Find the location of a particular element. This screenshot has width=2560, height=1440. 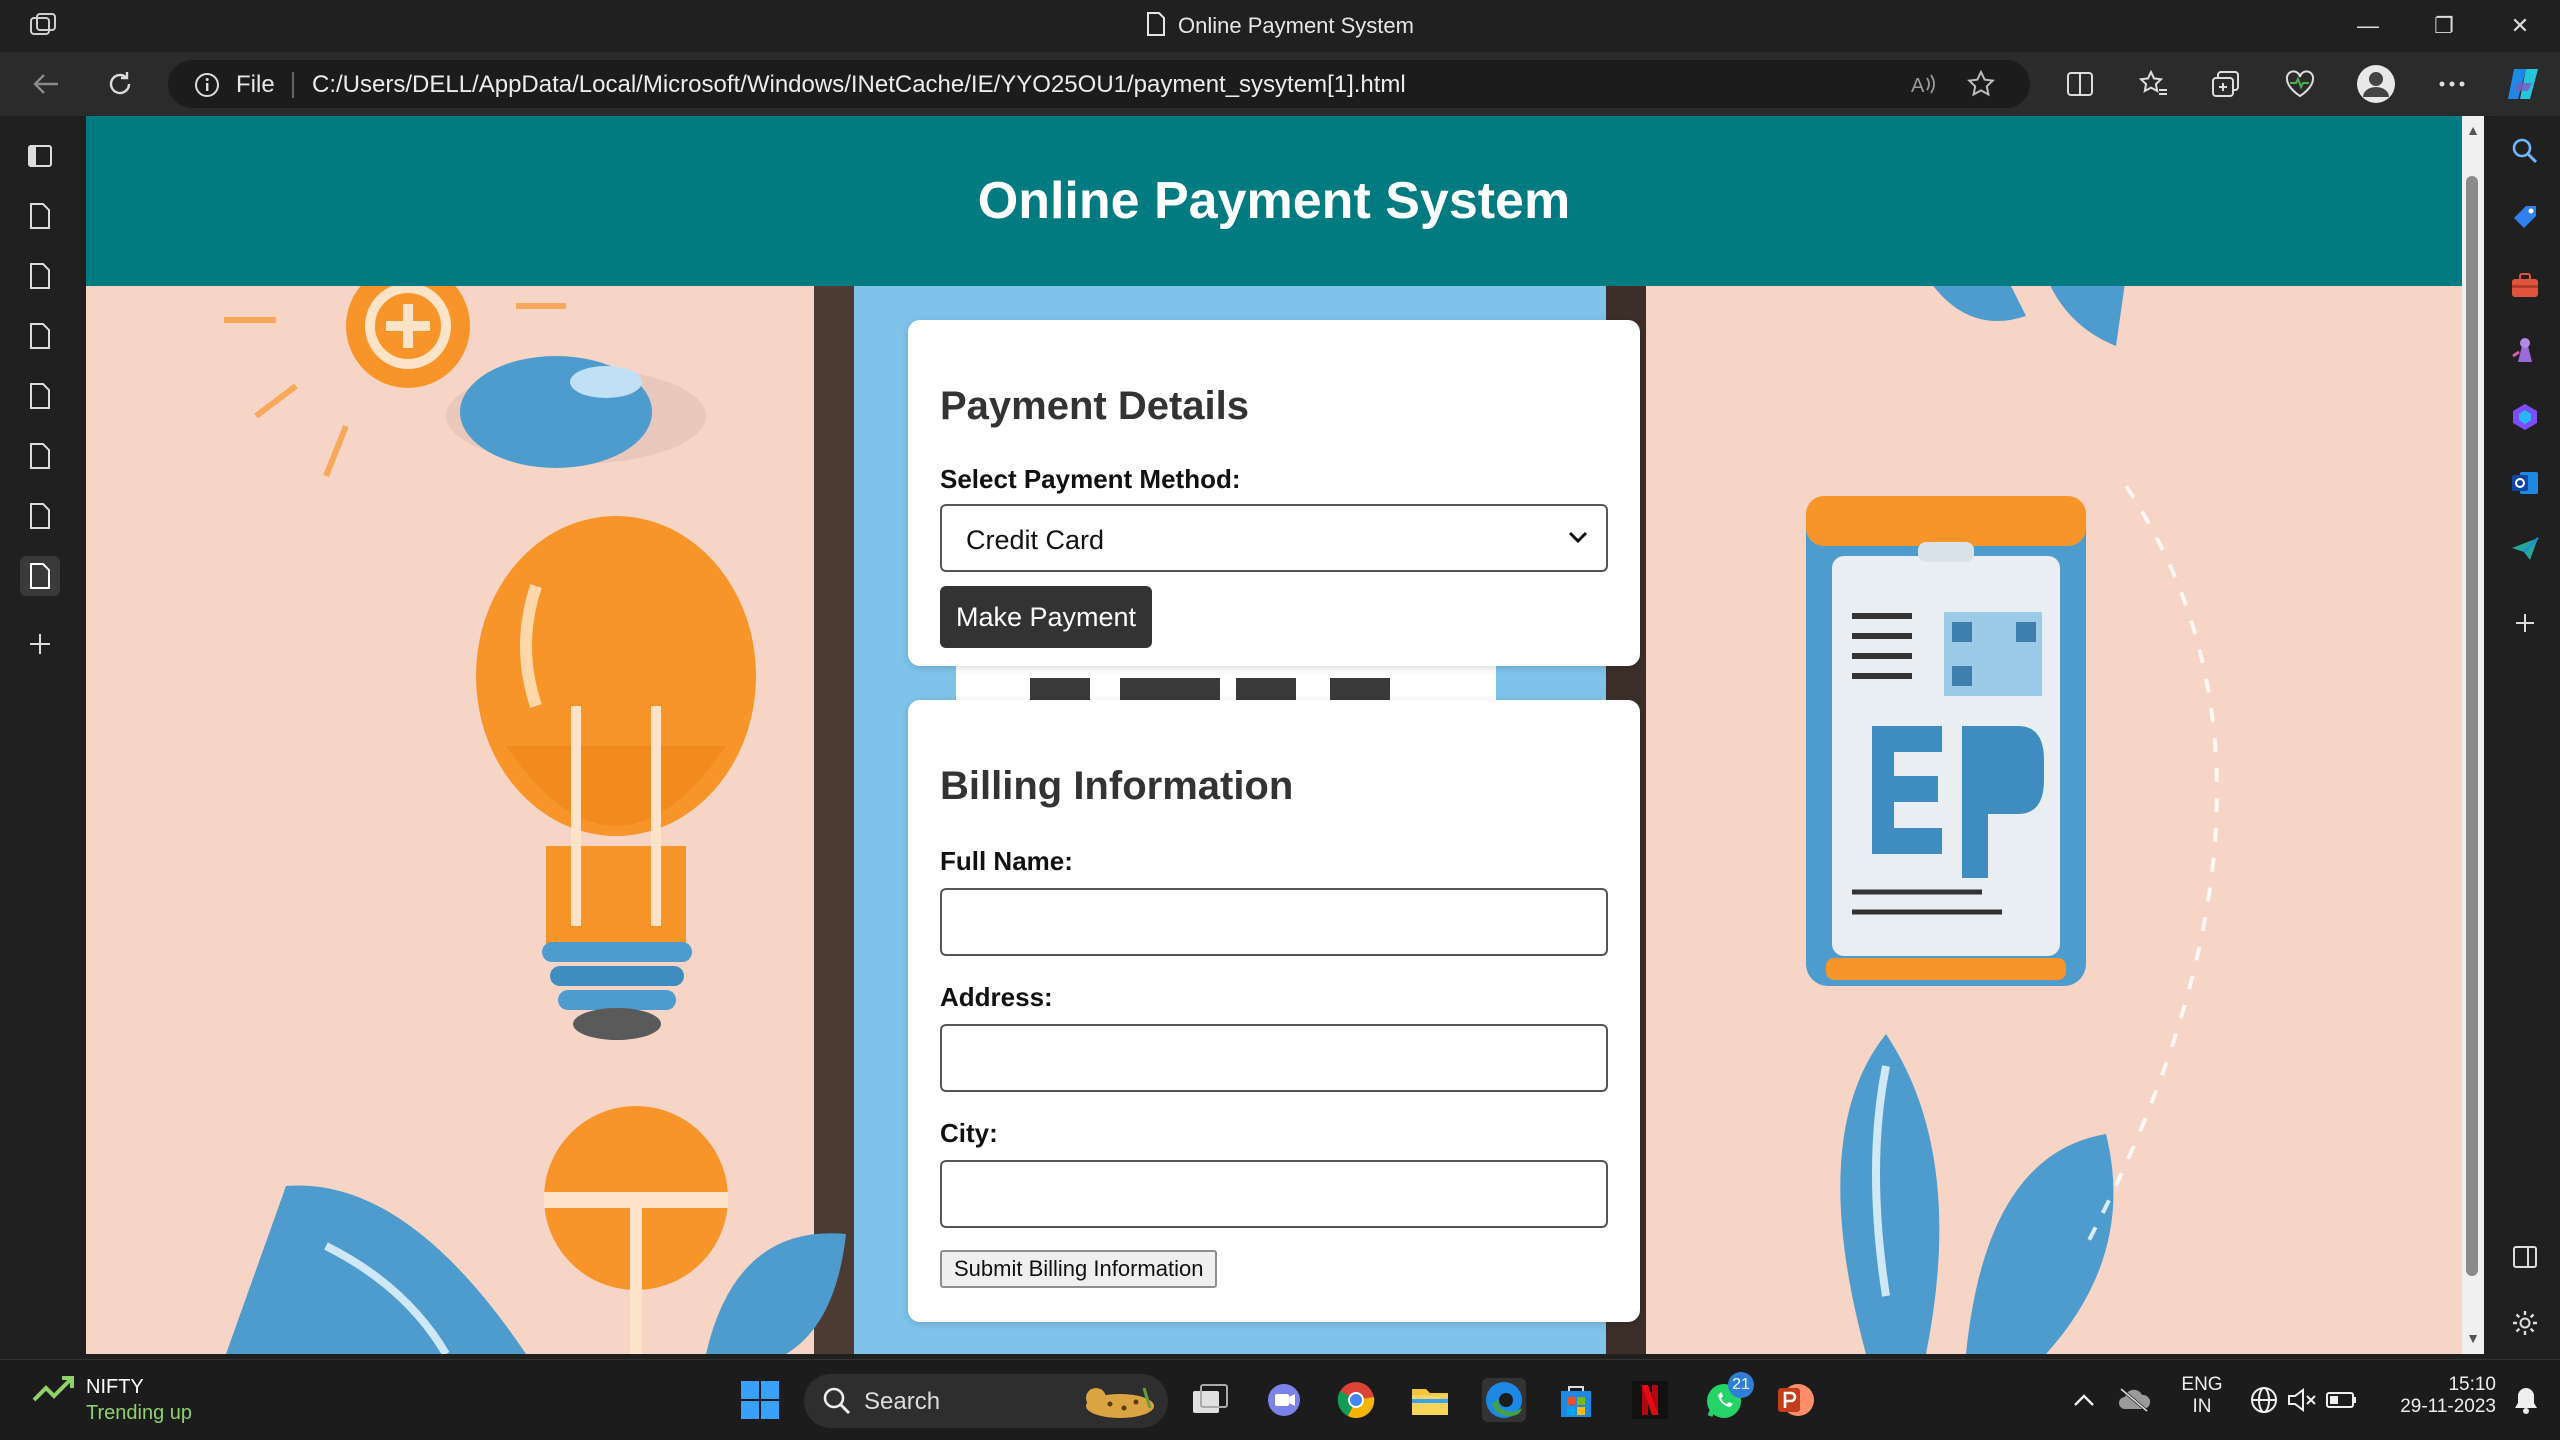

stock-widget: NIFTY Trending up is located at coordinates (112, 1399).